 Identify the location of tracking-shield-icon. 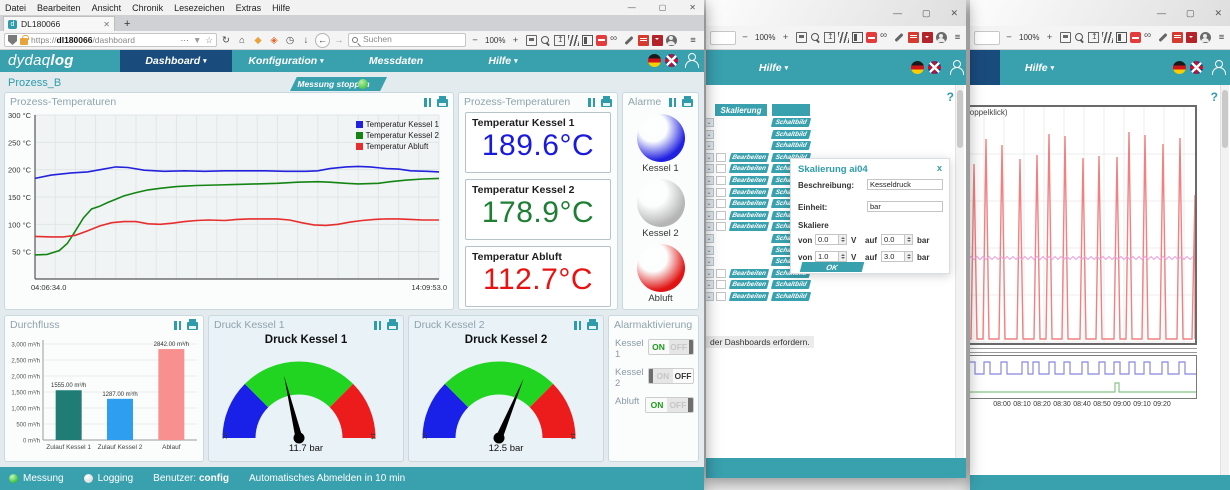
(12, 40).